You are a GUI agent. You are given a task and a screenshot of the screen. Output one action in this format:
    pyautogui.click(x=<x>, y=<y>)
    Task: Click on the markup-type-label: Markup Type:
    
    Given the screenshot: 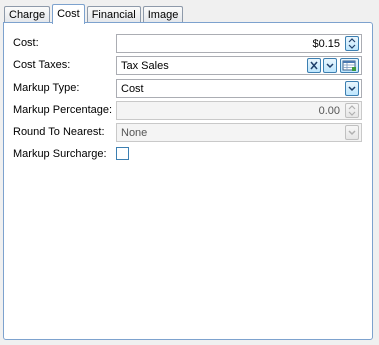 What is the action you would take?
    pyautogui.click(x=46, y=88)
    